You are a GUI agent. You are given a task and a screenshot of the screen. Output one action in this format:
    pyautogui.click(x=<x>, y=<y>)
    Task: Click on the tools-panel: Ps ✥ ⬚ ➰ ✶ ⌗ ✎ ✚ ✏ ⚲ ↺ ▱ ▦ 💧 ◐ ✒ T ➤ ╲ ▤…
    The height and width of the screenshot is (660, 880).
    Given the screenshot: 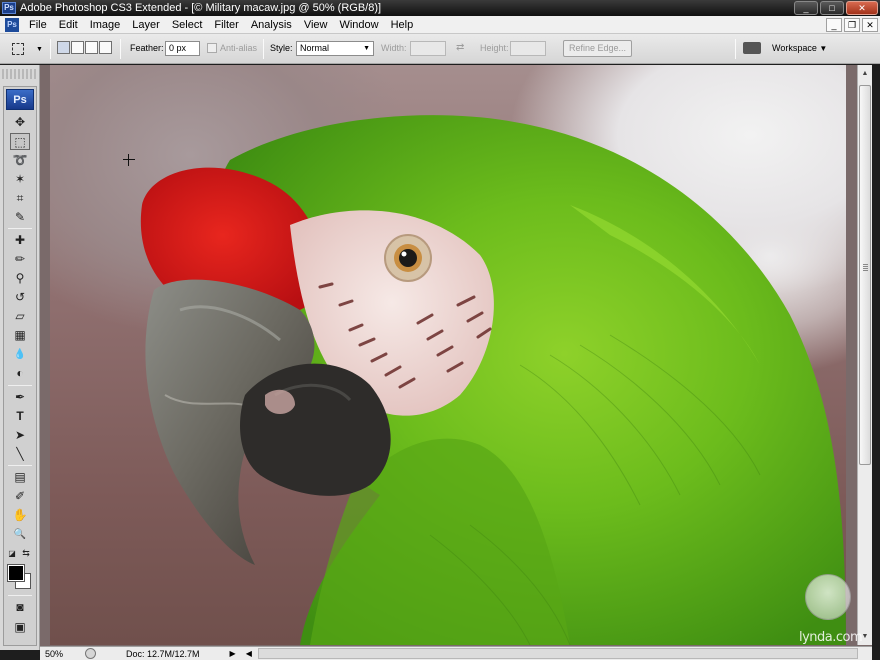 What is the action you would take?
    pyautogui.click(x=20, y=357)
    